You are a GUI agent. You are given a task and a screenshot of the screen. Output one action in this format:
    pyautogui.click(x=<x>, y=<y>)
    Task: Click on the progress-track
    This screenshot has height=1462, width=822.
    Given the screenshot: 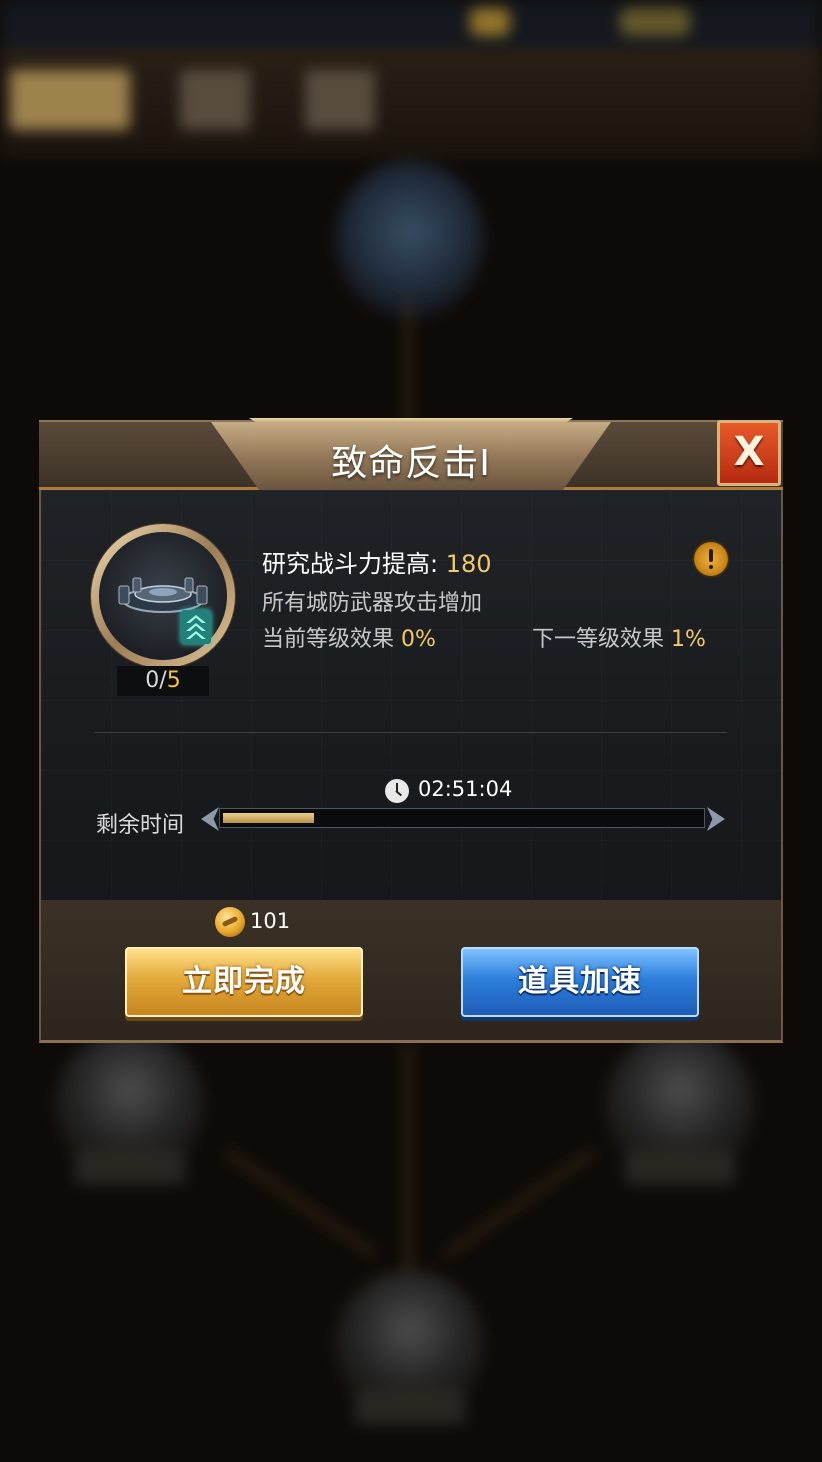 What is the action you would take?
    pyautogui.click(x=462, y=818)
    